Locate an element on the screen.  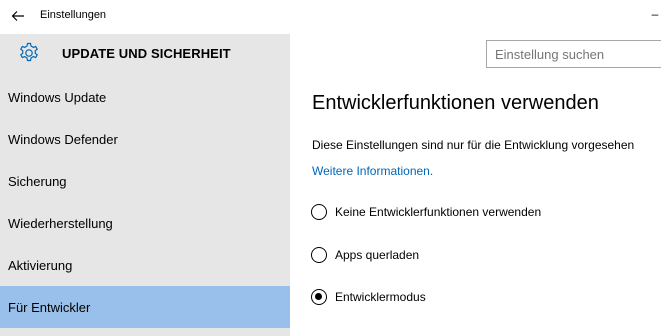
back-arrow-icon is located at coordinates (17, 16).